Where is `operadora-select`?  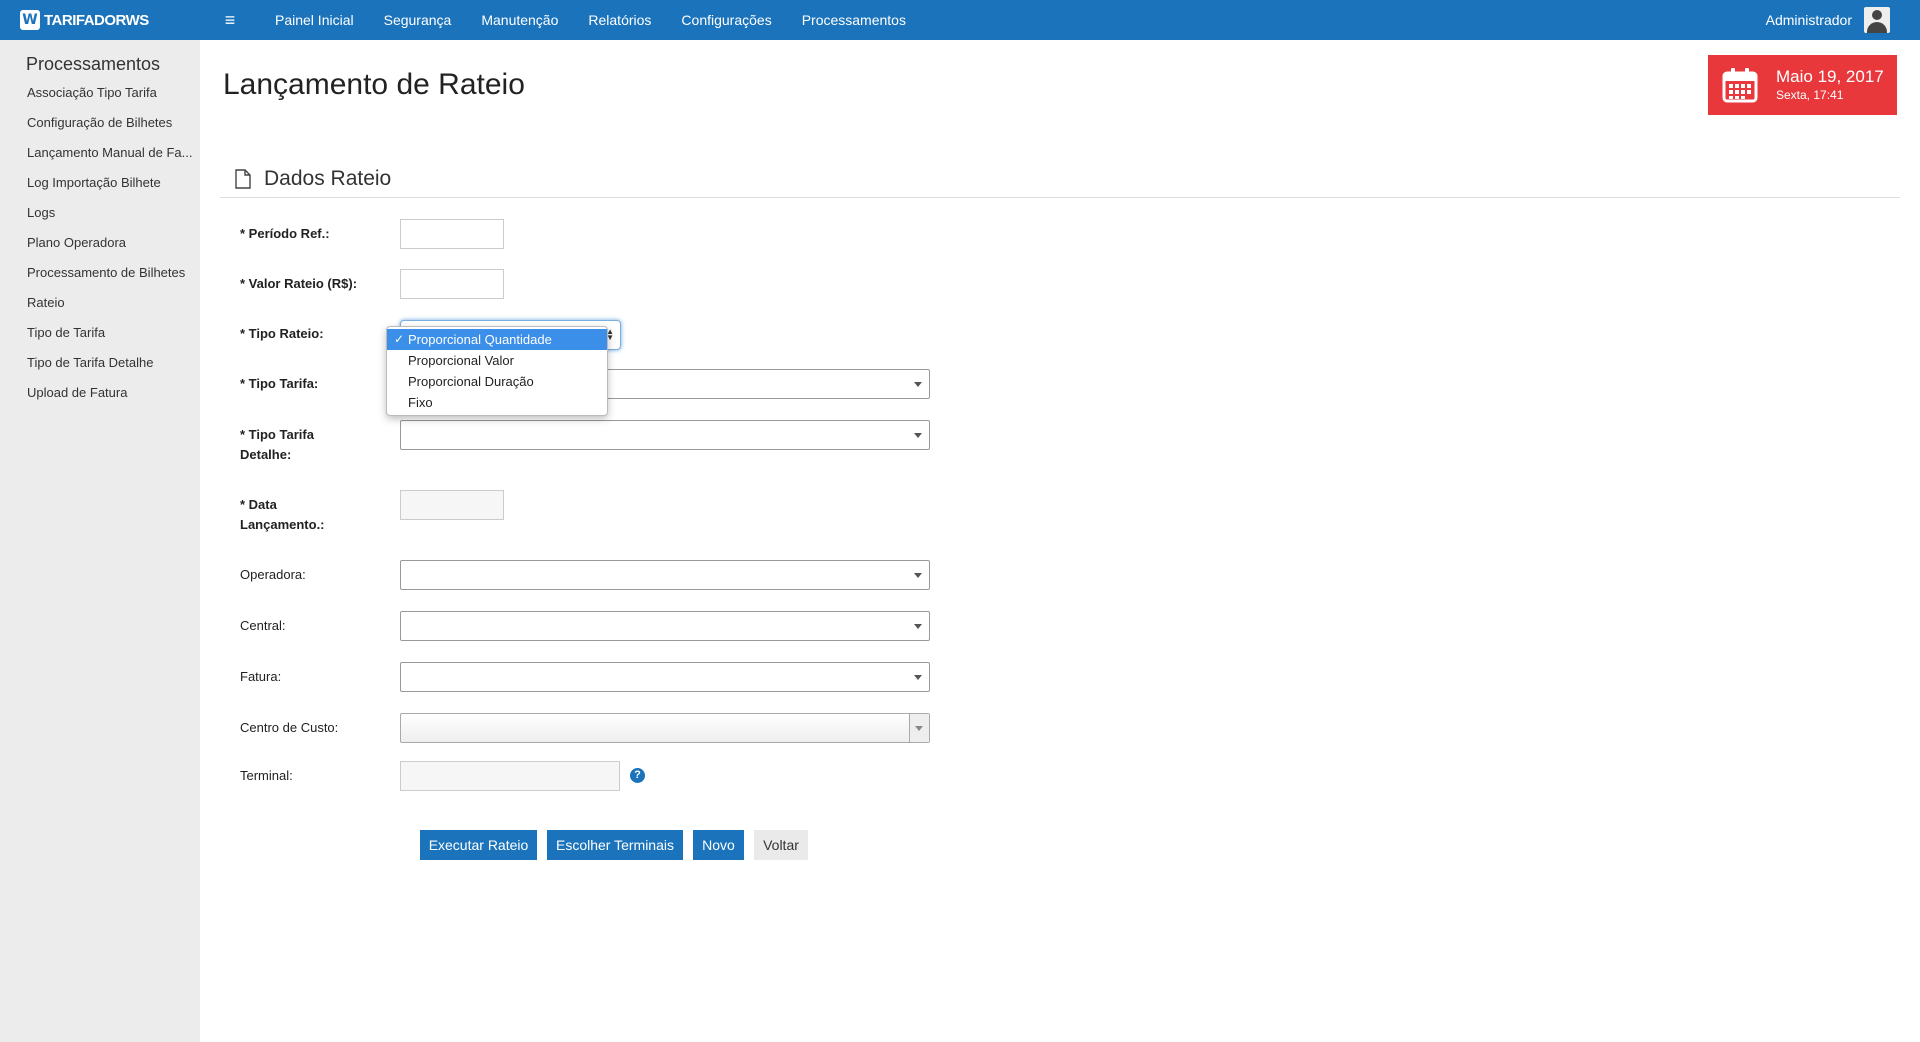 operadora-select is located at coordinates (665, 575).